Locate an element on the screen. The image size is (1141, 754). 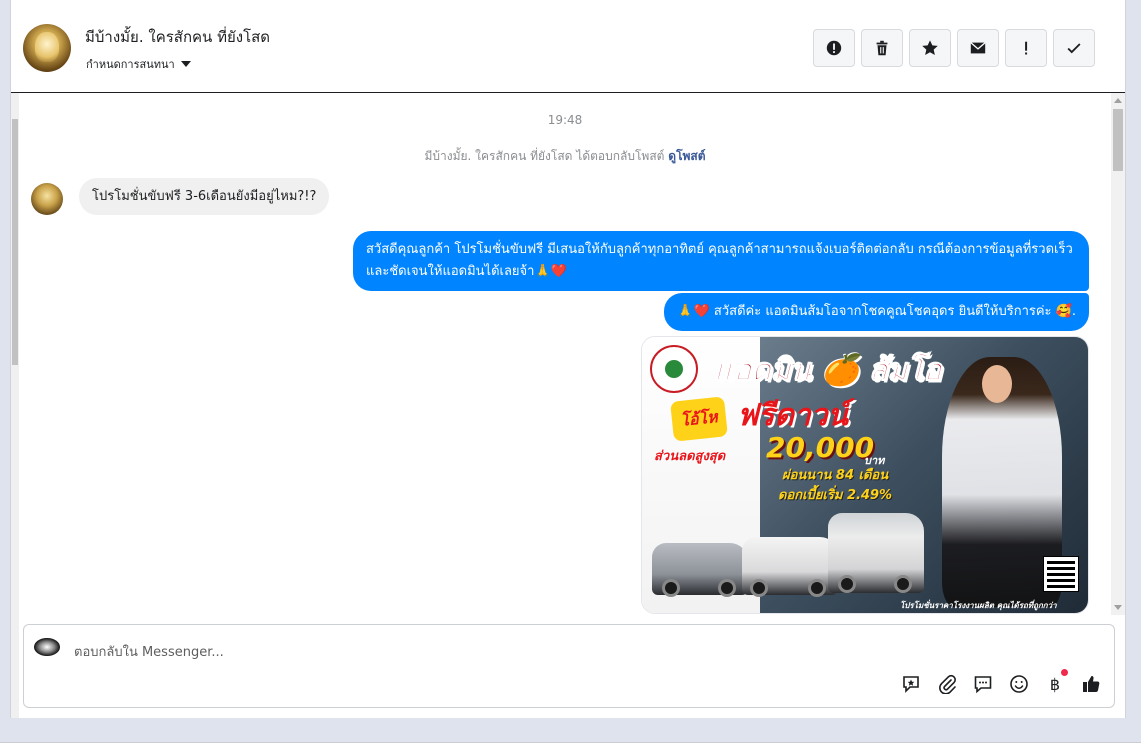
mark-done-button is located at coordinates (1074, 48).